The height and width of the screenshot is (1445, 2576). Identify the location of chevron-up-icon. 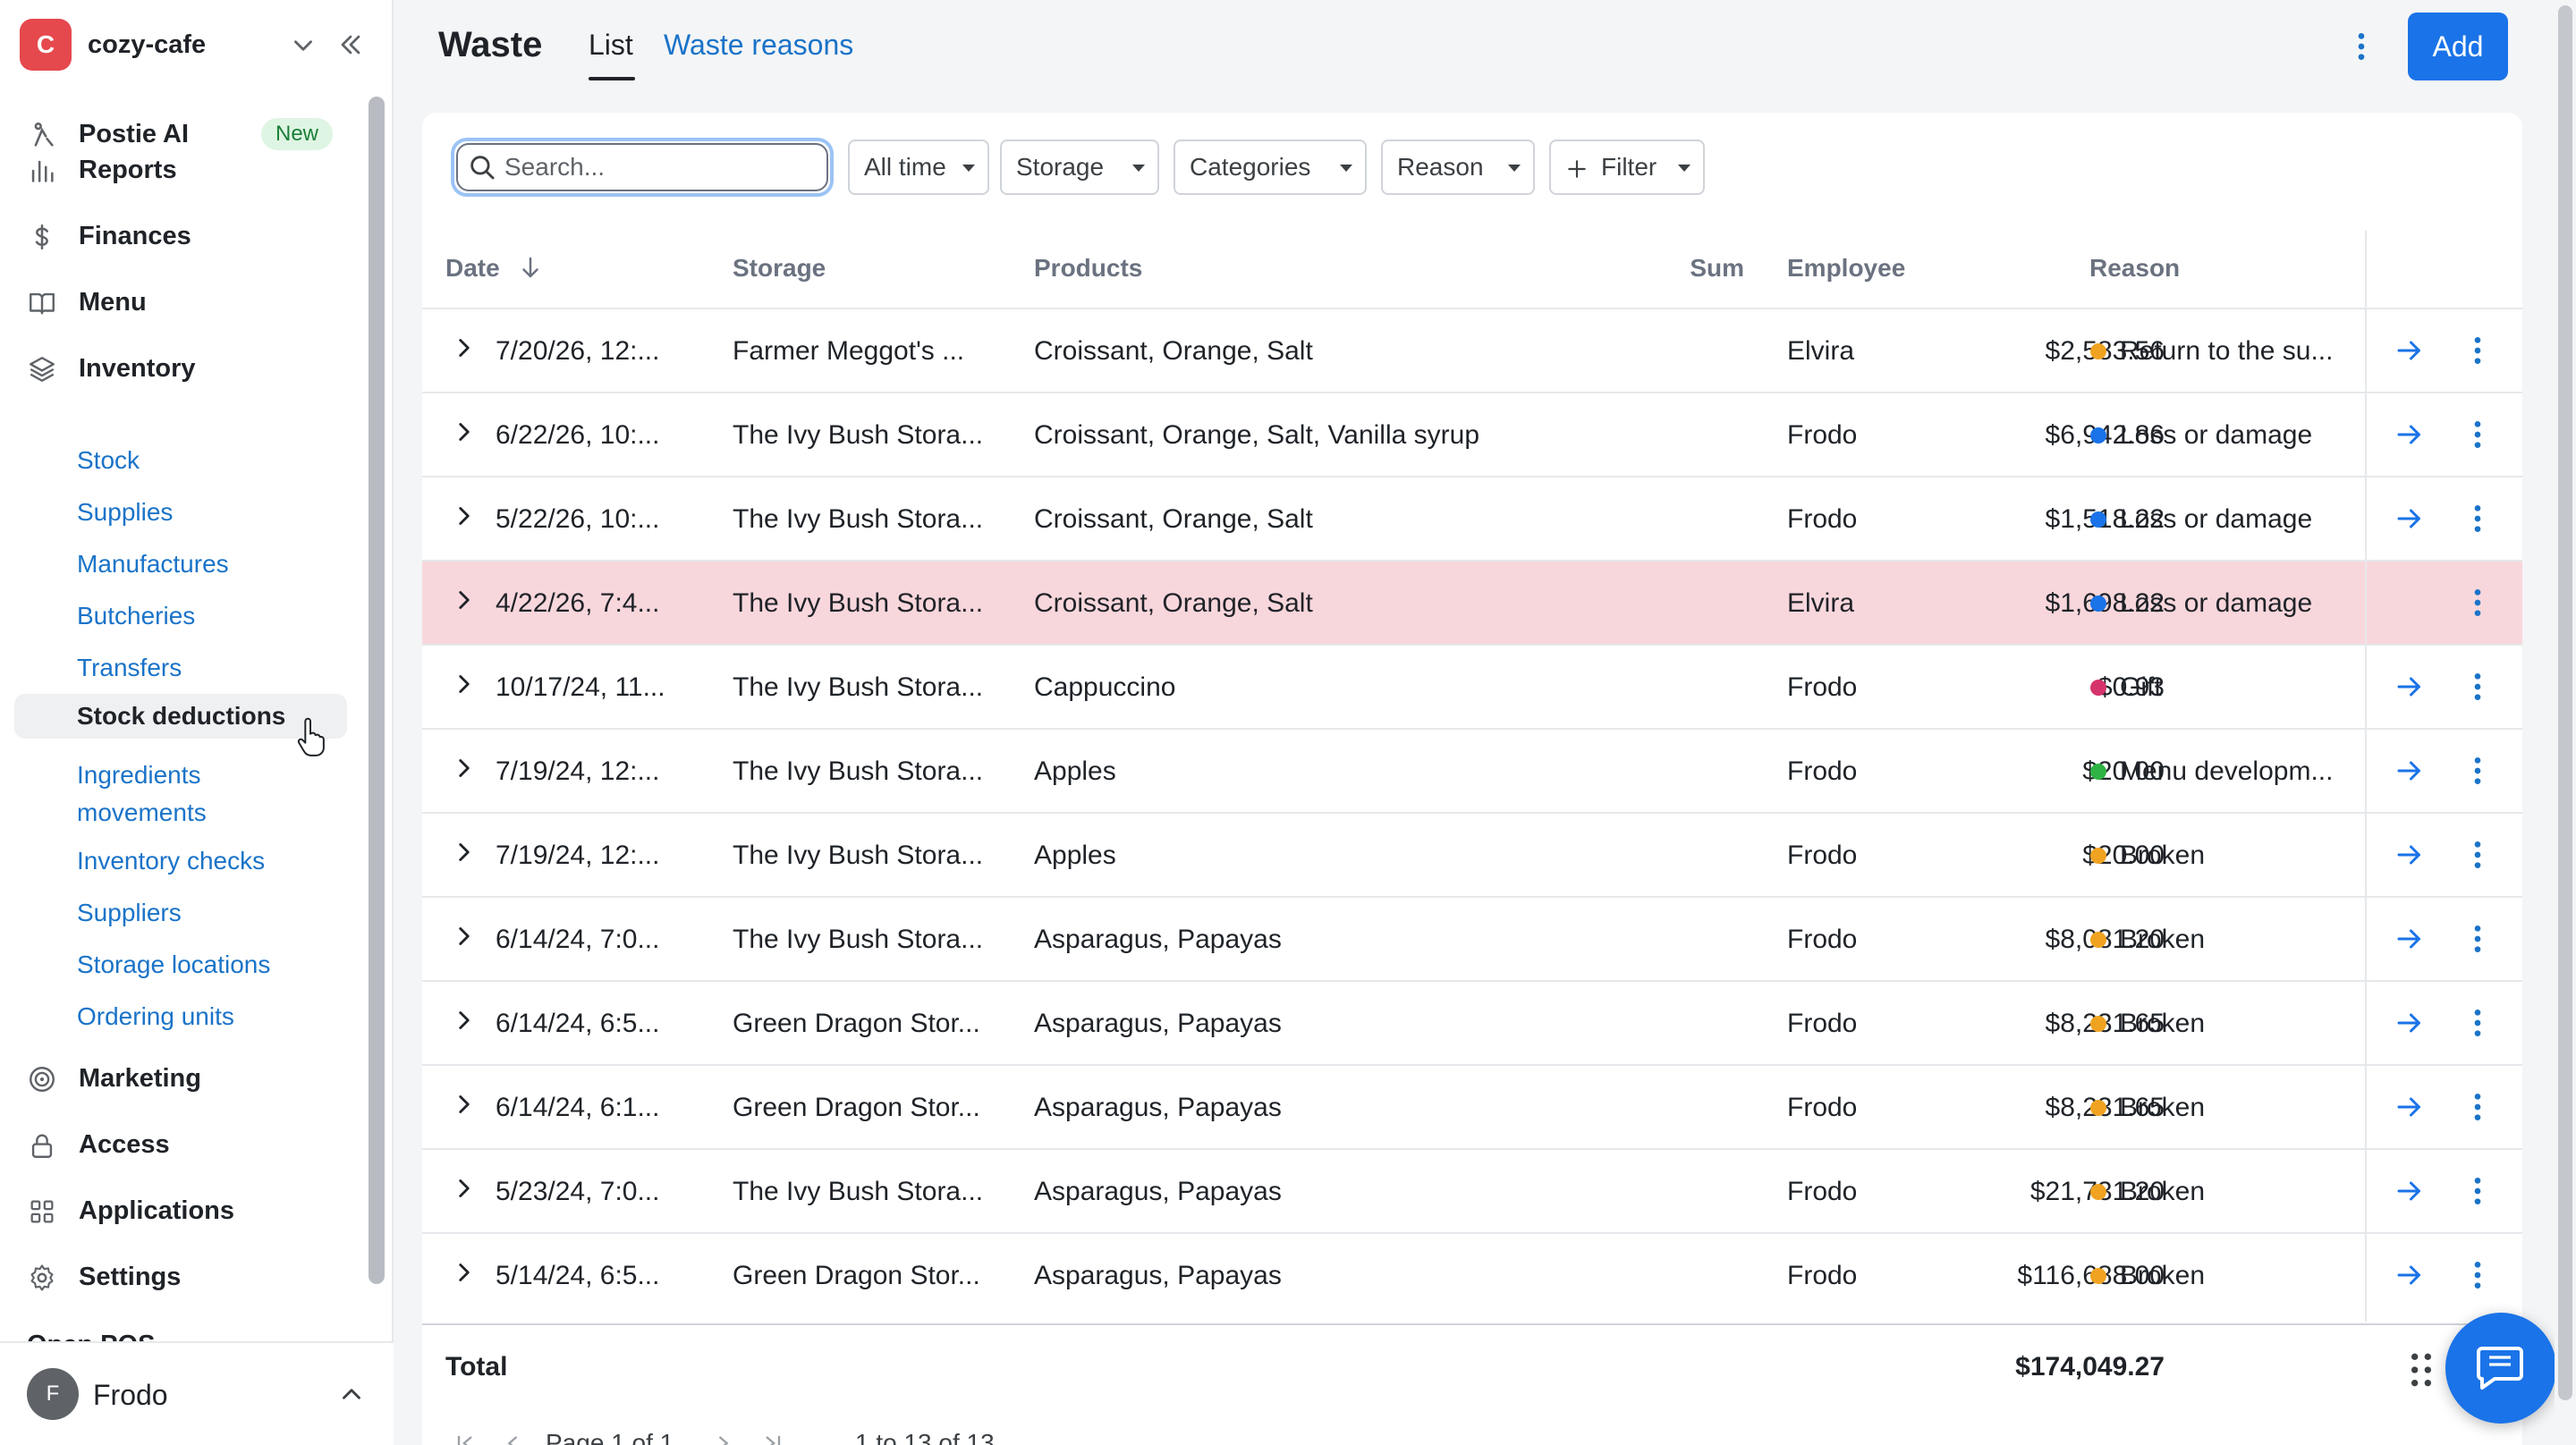
(351, 1394).